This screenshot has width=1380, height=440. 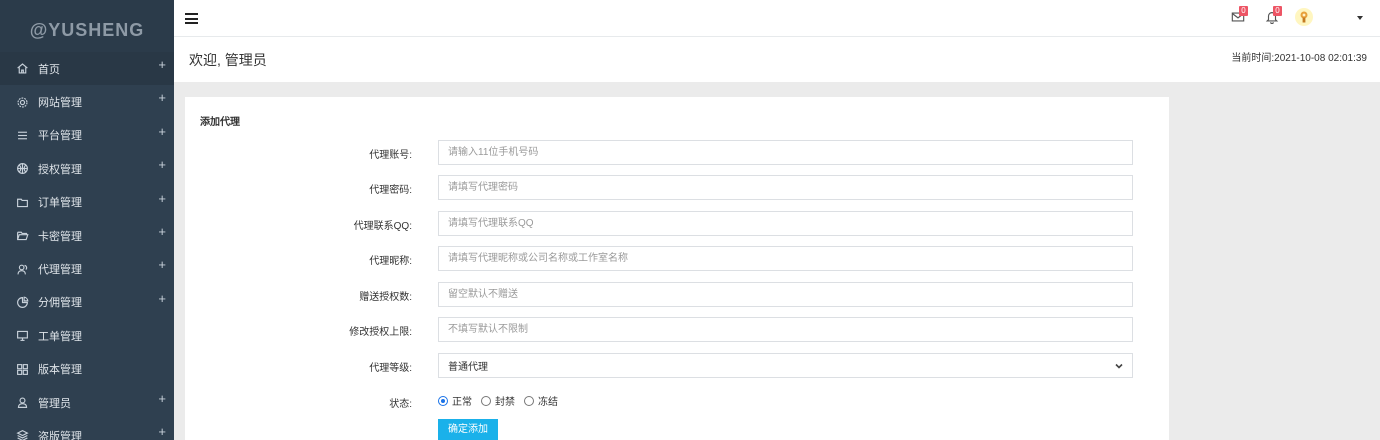 What do you see at coordinates (87, 429) in the screenshot?
I see `sidebar-item: 盗版管理 +` at bounding box center [87, 429].